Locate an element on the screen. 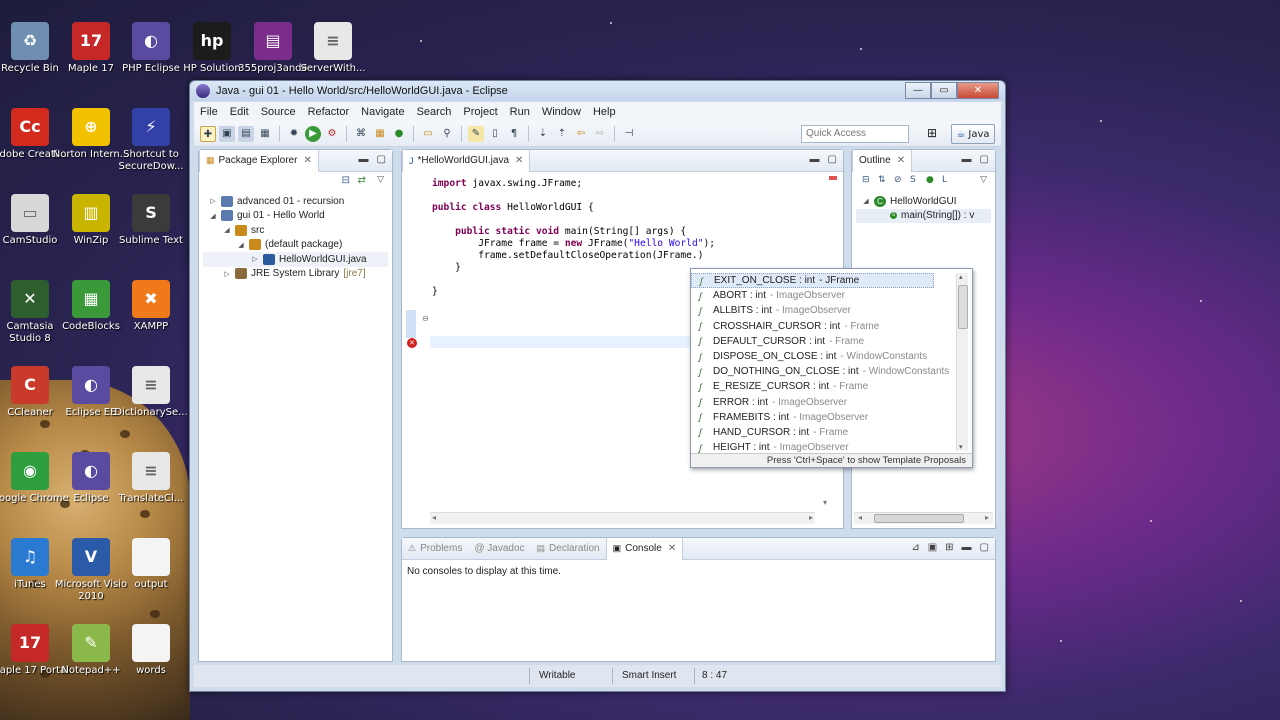 The height and width of the screenshot is (720, 1280). desktop-icon: output is located at coordinates (151, 564).